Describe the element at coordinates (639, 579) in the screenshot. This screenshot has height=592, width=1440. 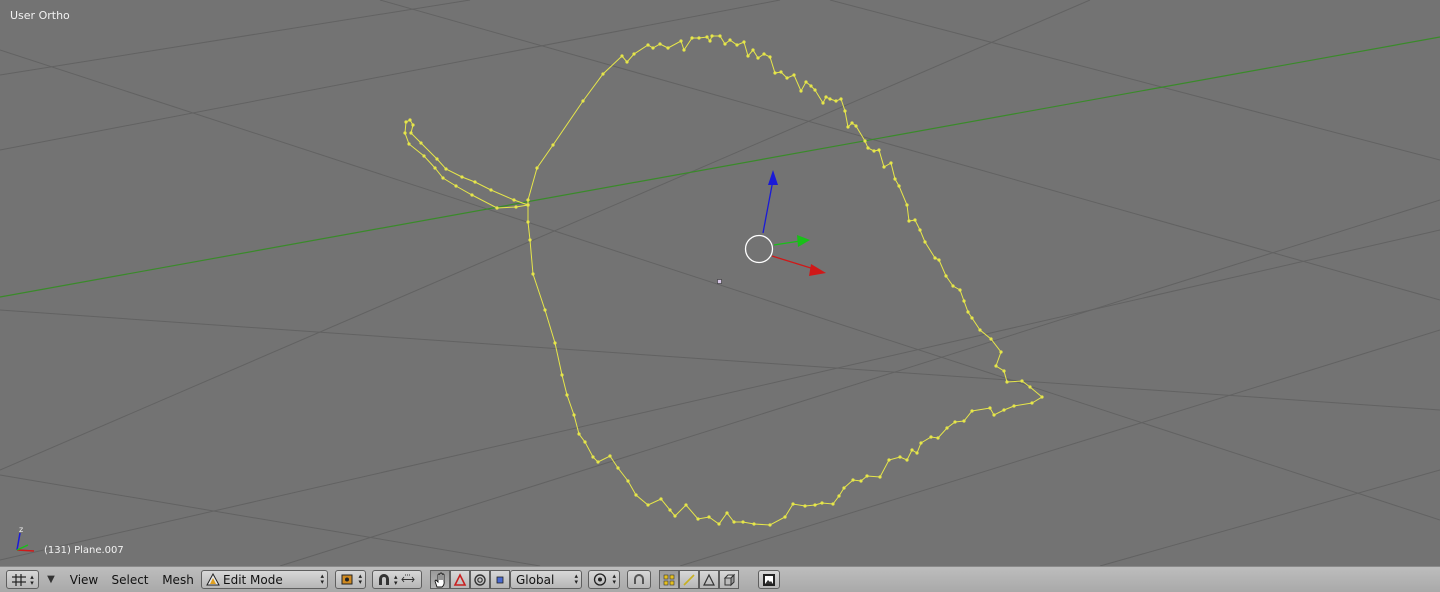
I see `snap-button` at that location.